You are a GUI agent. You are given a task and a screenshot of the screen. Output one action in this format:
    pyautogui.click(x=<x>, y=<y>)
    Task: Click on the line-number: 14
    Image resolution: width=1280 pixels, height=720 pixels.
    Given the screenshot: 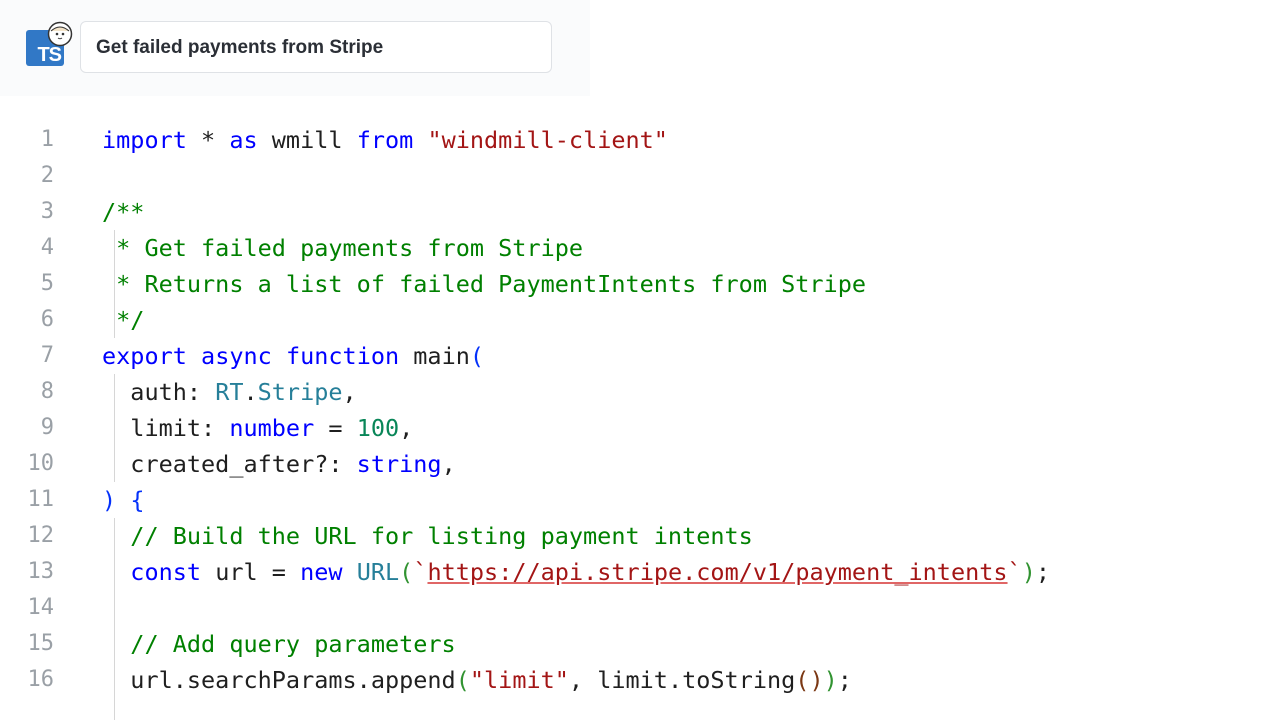 What is the action you would take?
    pyautogui.click(x=41, y=607)
    